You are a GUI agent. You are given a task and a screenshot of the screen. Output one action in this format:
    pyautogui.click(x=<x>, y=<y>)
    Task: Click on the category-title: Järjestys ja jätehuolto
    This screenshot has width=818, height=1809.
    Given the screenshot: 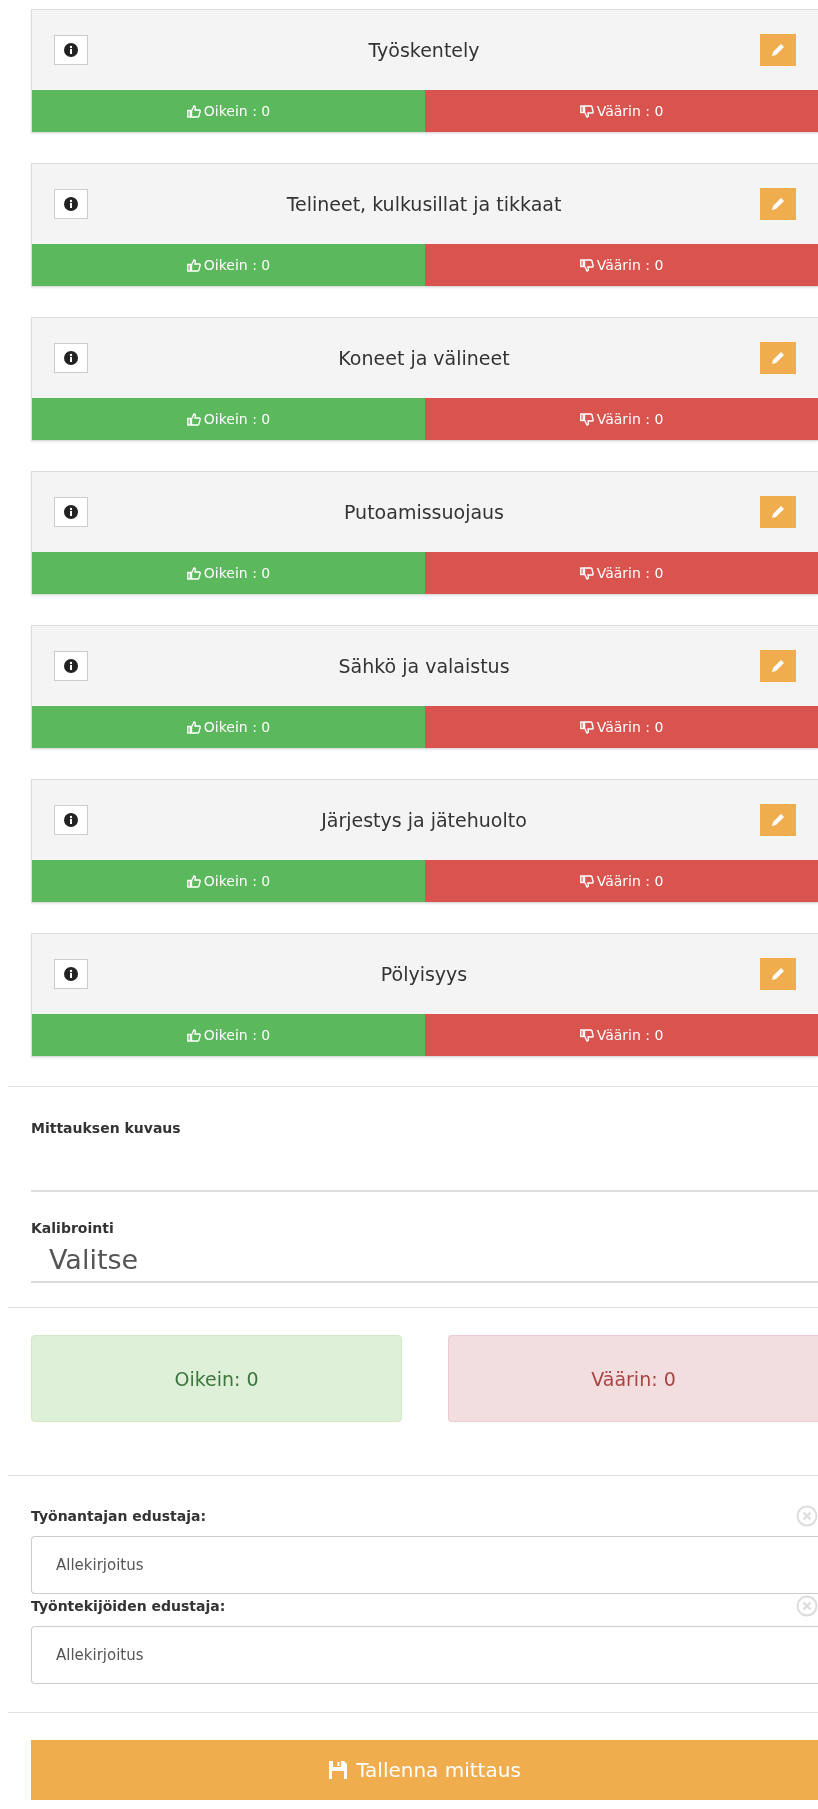 What is the action you would take?
    pyautogui.click(x=423, y=820)
    